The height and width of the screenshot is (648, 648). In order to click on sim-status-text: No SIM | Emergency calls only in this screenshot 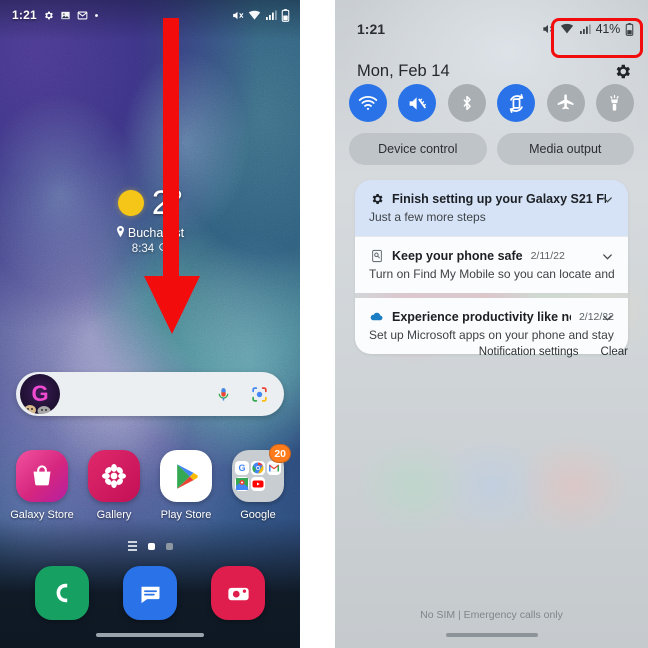, I will do `click(491, 615)`.